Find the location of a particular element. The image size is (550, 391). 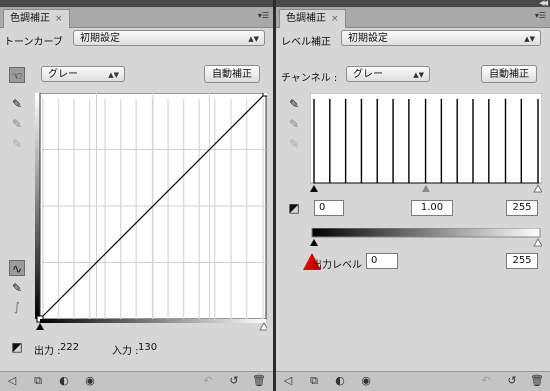

curves-title: トーンカーブ is located at coordinates (33, 42).